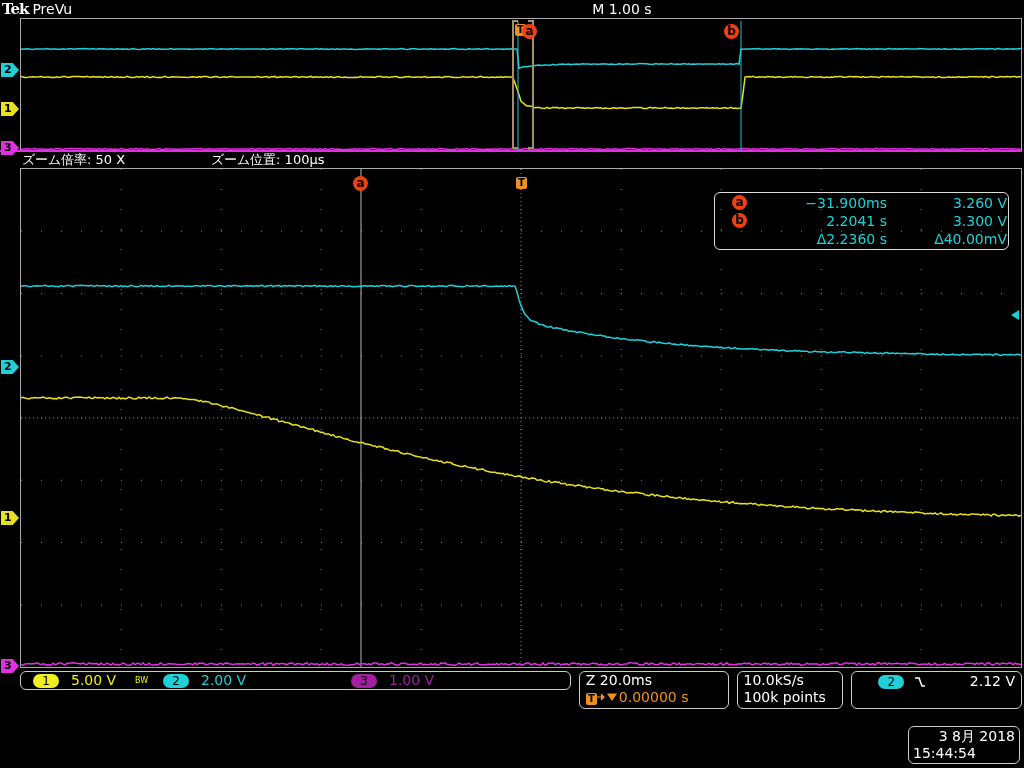  Describe the element at coordinates (412, 680) in the screenshot. I see `channel-scale: 1.00 V` at that location.